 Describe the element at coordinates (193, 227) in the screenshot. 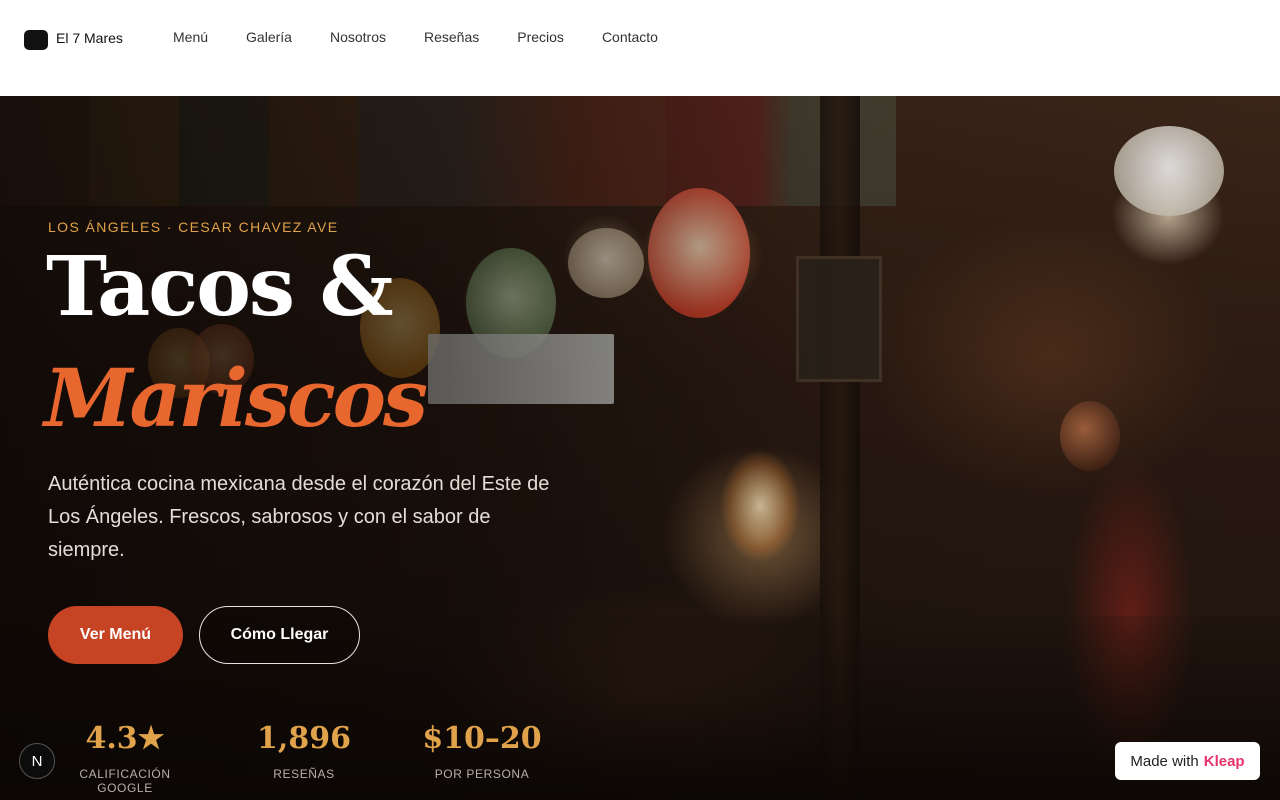

I see `hero-location: LOS ÁNGELES · CESAR CHAVEZ AVE` at that location.